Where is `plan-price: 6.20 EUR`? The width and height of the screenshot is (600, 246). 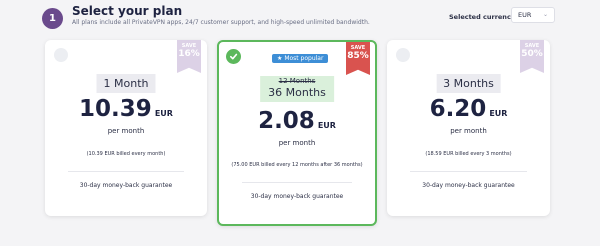 plan-price: 6.20 EUR is located at coordinates (468, 109).